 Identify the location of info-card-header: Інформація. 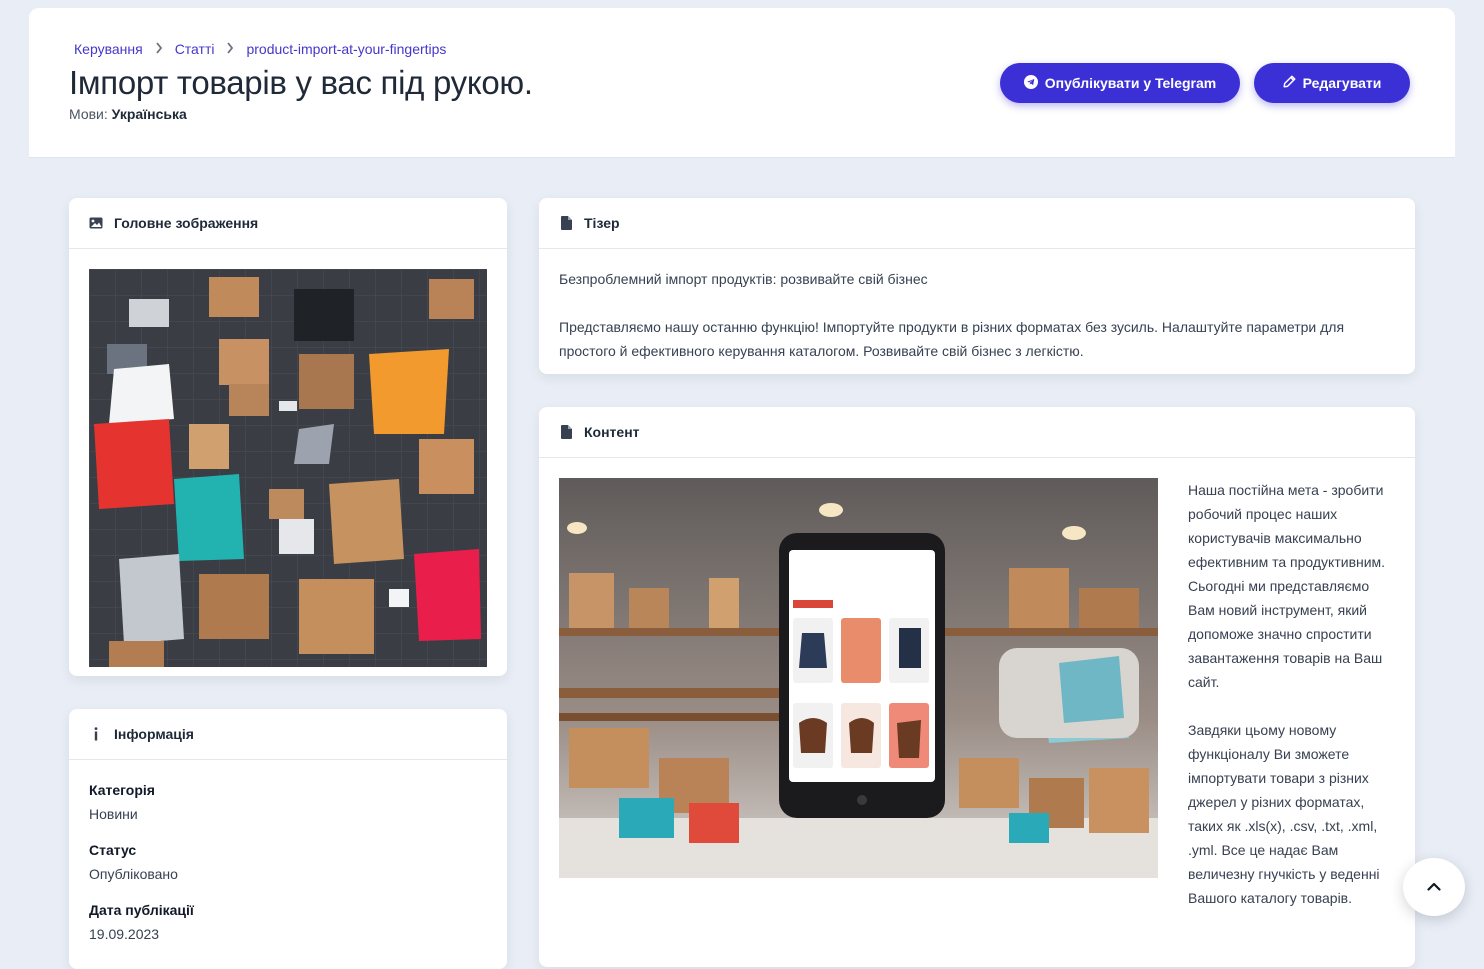
(288, 734).